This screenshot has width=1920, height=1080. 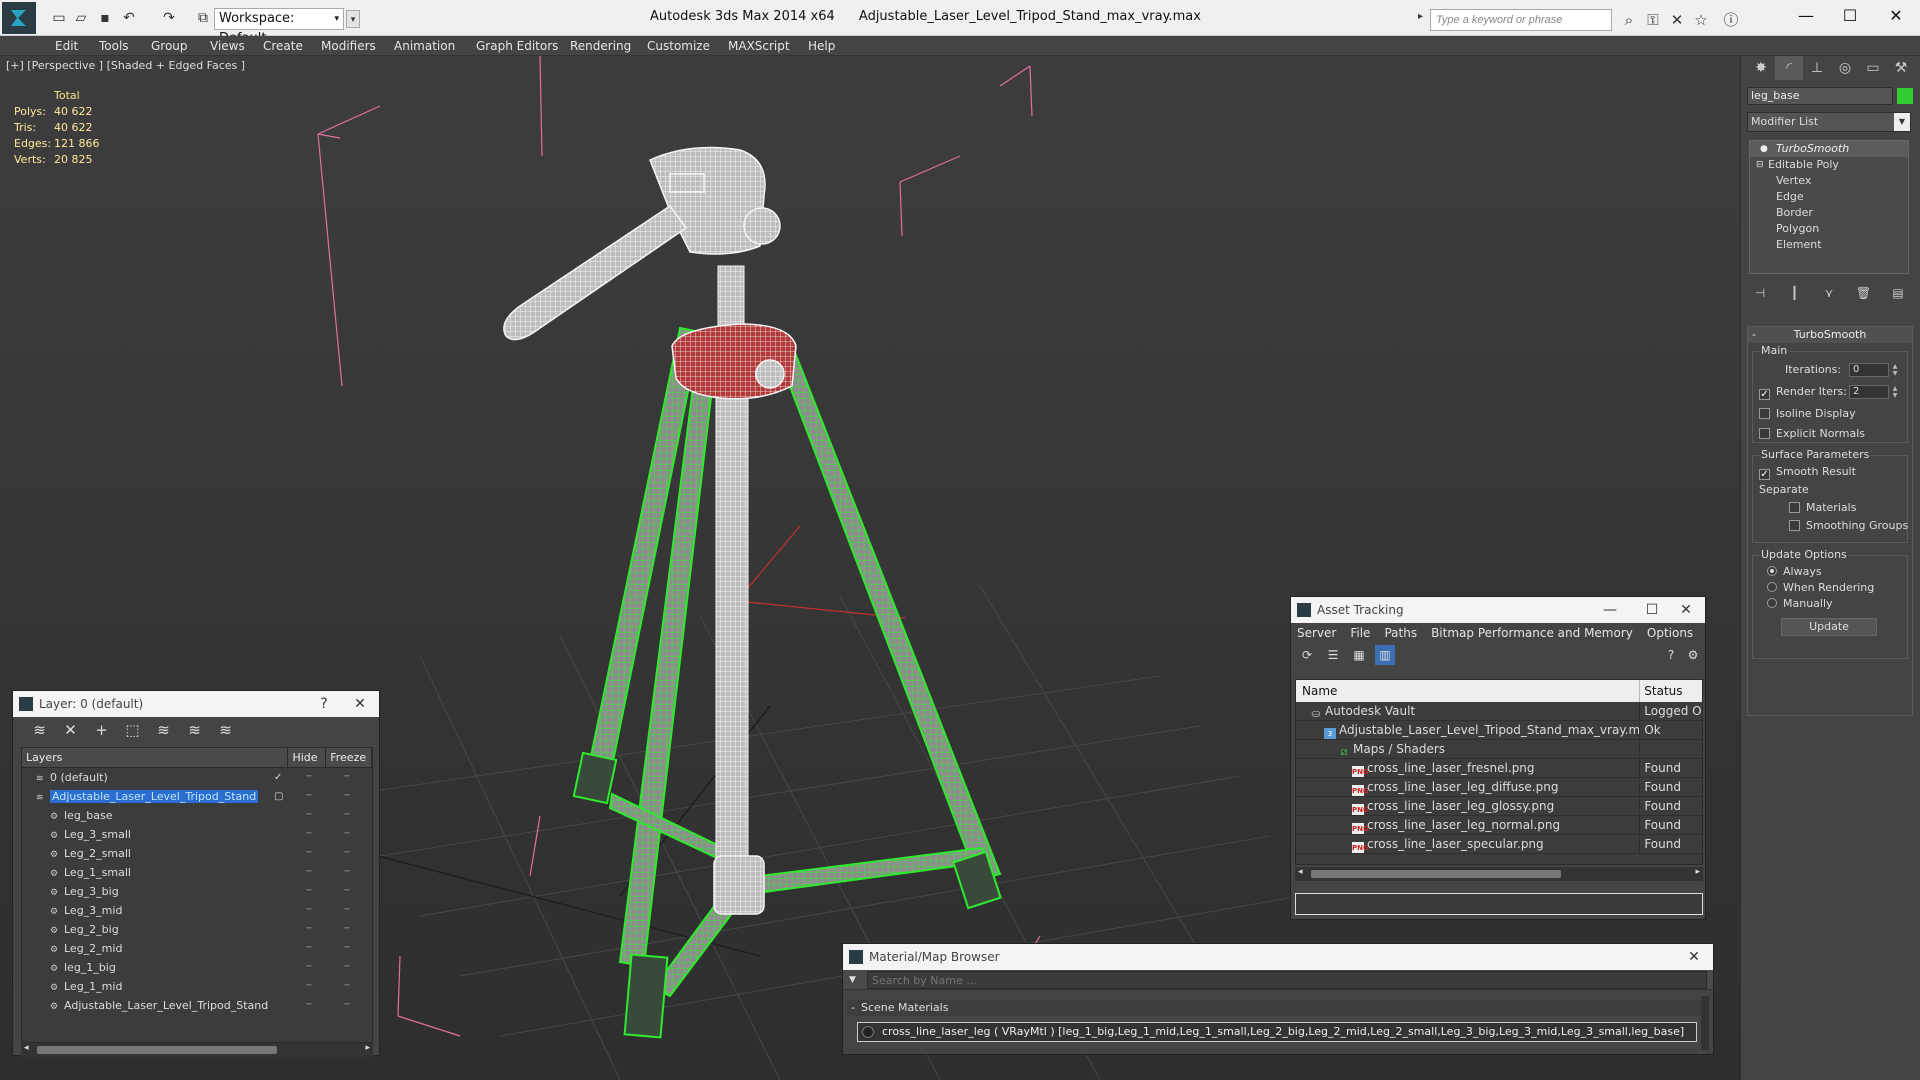 What do you see at coordinates (101, 730) in the screenshot?
I see `add-to-layer-icon: +` at bounding box center [101, 730].